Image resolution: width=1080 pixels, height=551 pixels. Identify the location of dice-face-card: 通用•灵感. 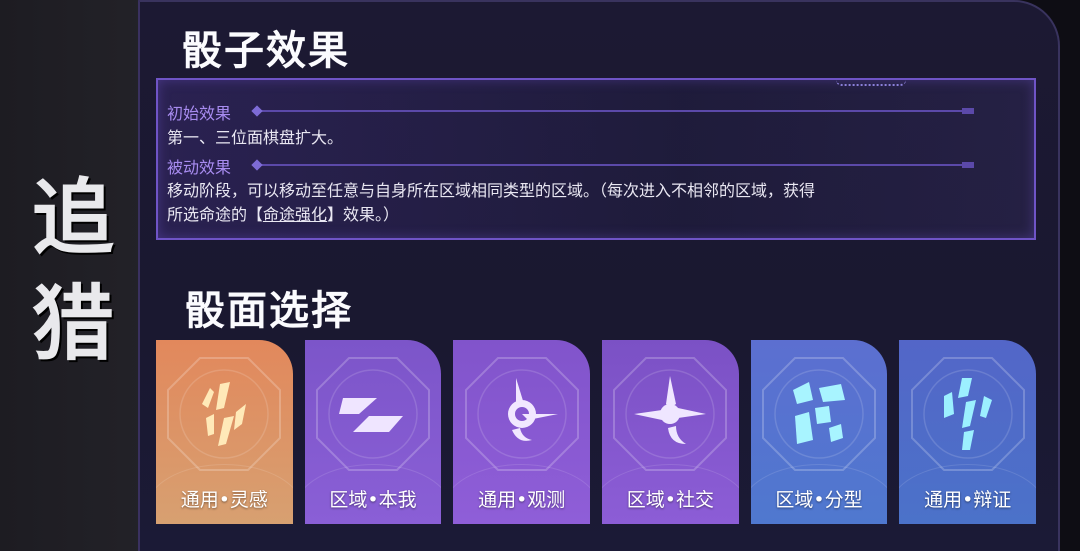
(224, 432).